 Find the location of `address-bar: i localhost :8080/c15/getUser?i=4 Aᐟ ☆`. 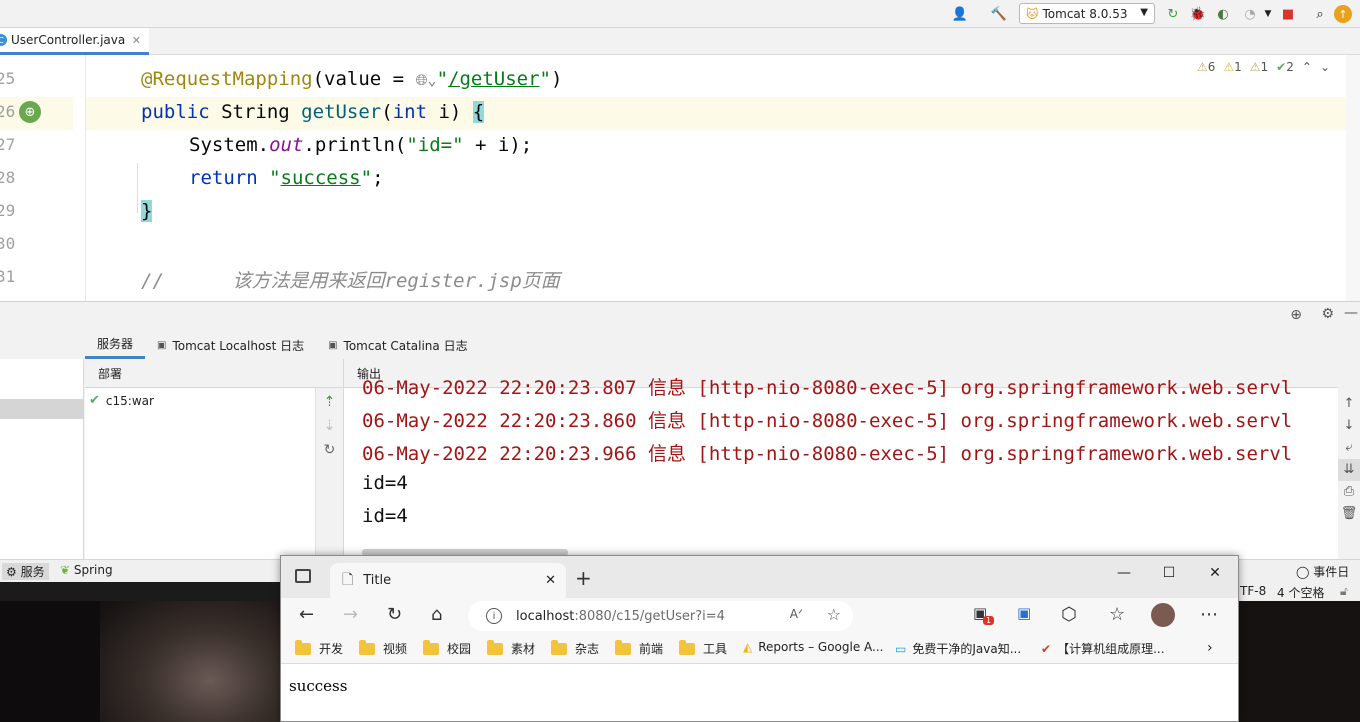

address-bar: i localhost :8080/c15/getUser?i=4 Aᐟ ☆ is located at coordinates (660, 616).